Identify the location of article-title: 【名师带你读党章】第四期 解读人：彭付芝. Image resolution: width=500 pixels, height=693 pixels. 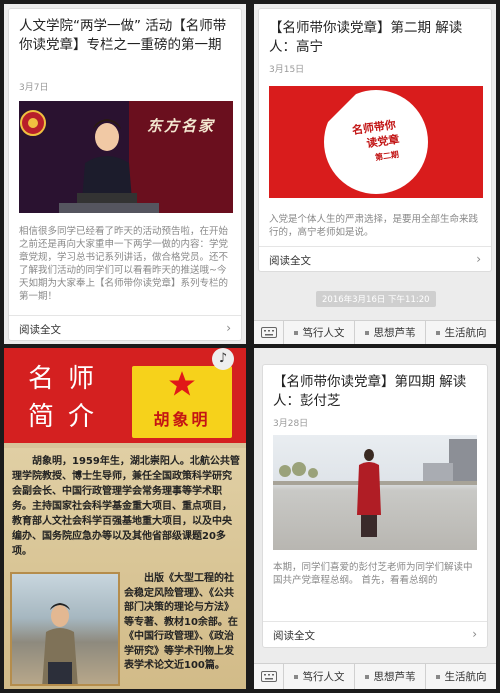
(375, 392).